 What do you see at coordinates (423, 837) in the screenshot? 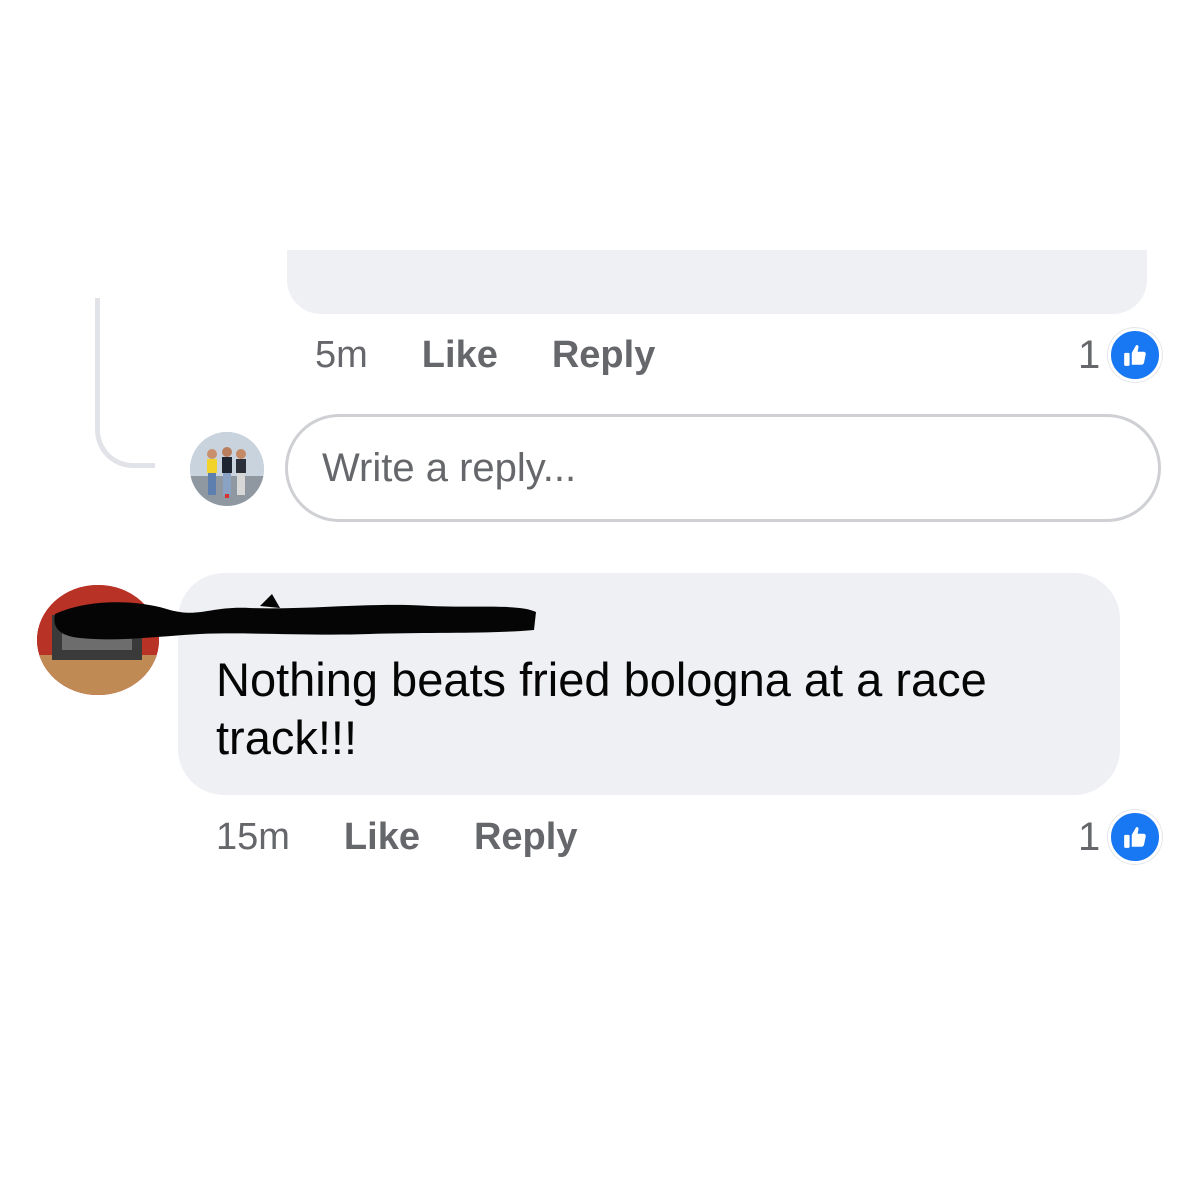
I see `comment-actions: 15m Like Reply` at bounding box center [423, 837].